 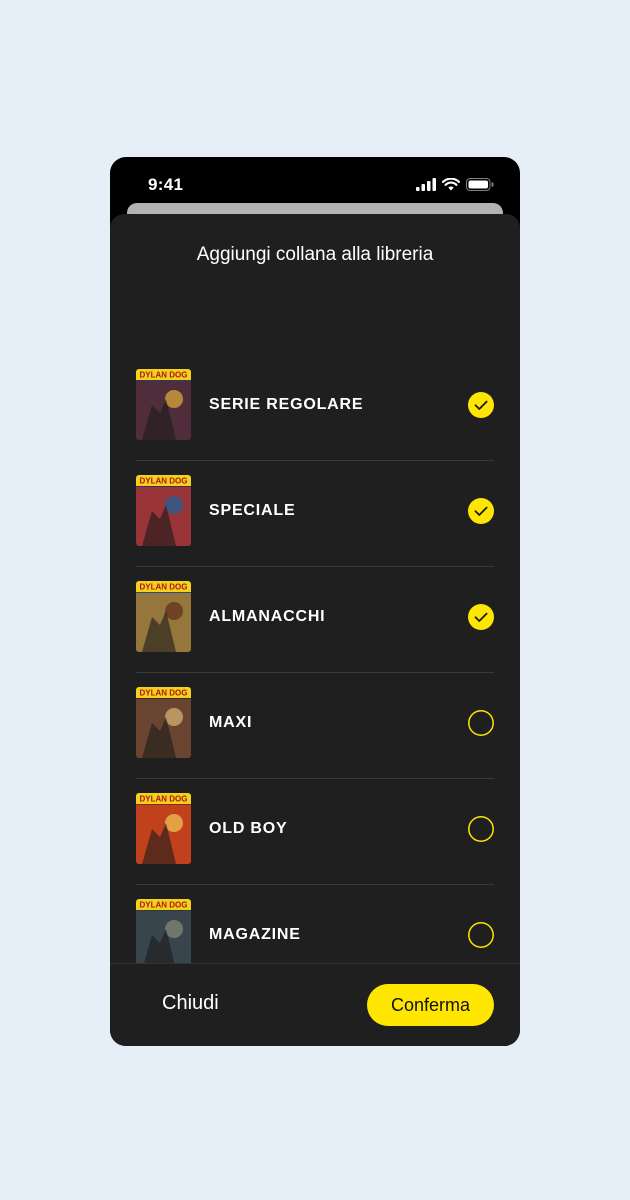 What do you see at coordinates (451, 186) in the screenshot?
I see `wifi-icon` at bounding box center [451, 186].